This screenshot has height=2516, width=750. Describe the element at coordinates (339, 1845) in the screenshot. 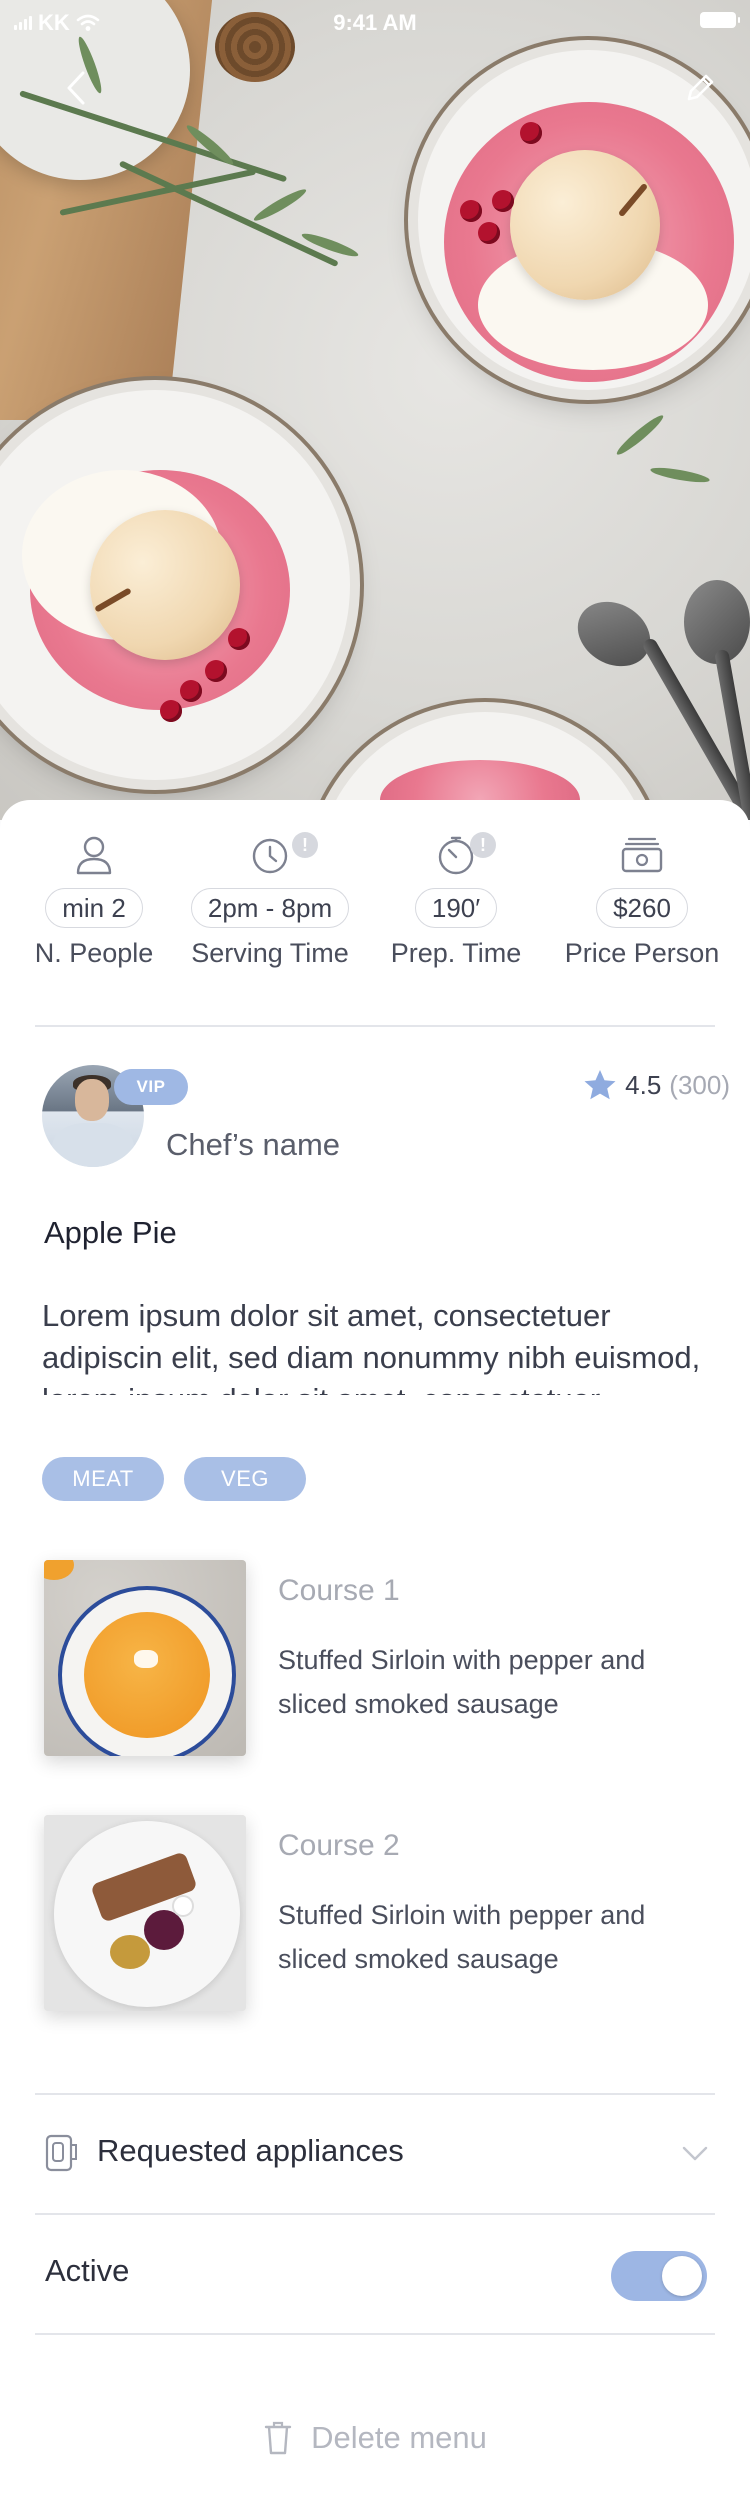

I see `course-title: Course 2` at that location.